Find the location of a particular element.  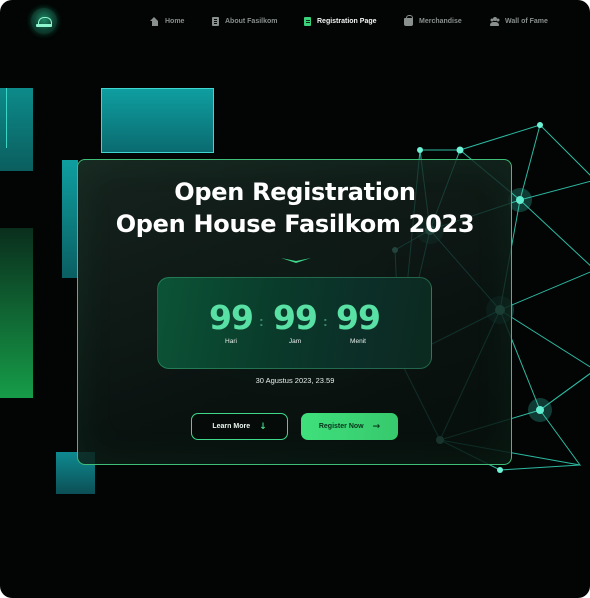

countdown-minutes-value: 99 is located at coordinates (358, 317).